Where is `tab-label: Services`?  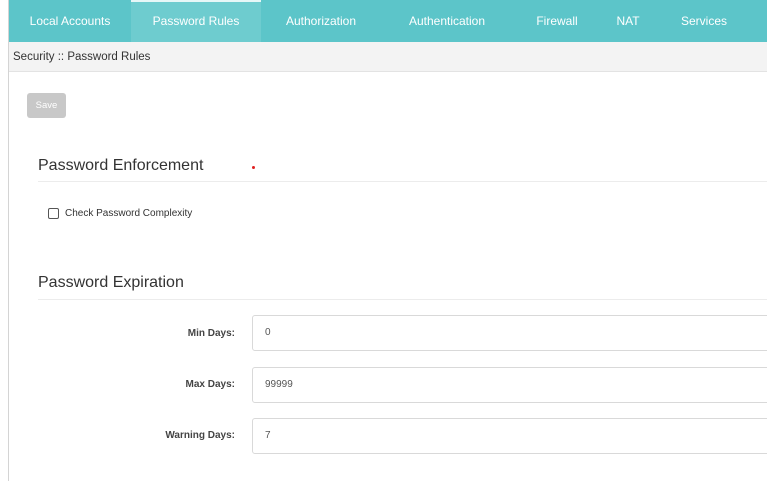 tab-label: Services is located at coordinates (703, 21).